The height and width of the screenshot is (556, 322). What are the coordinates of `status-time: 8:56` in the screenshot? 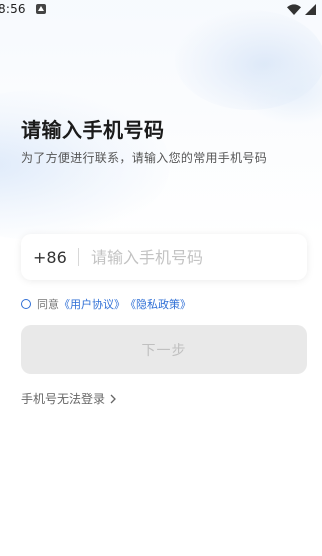 It's located at (13, 9).